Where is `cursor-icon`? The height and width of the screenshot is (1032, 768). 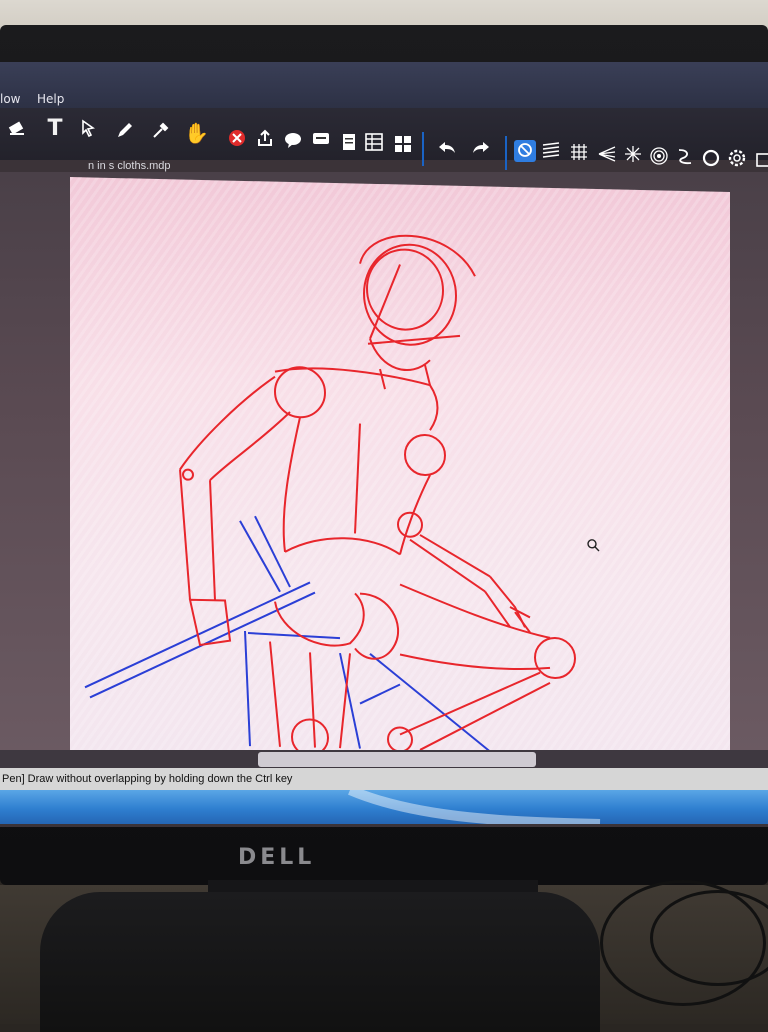
cursor-icon is located at coordinates (593, 545).